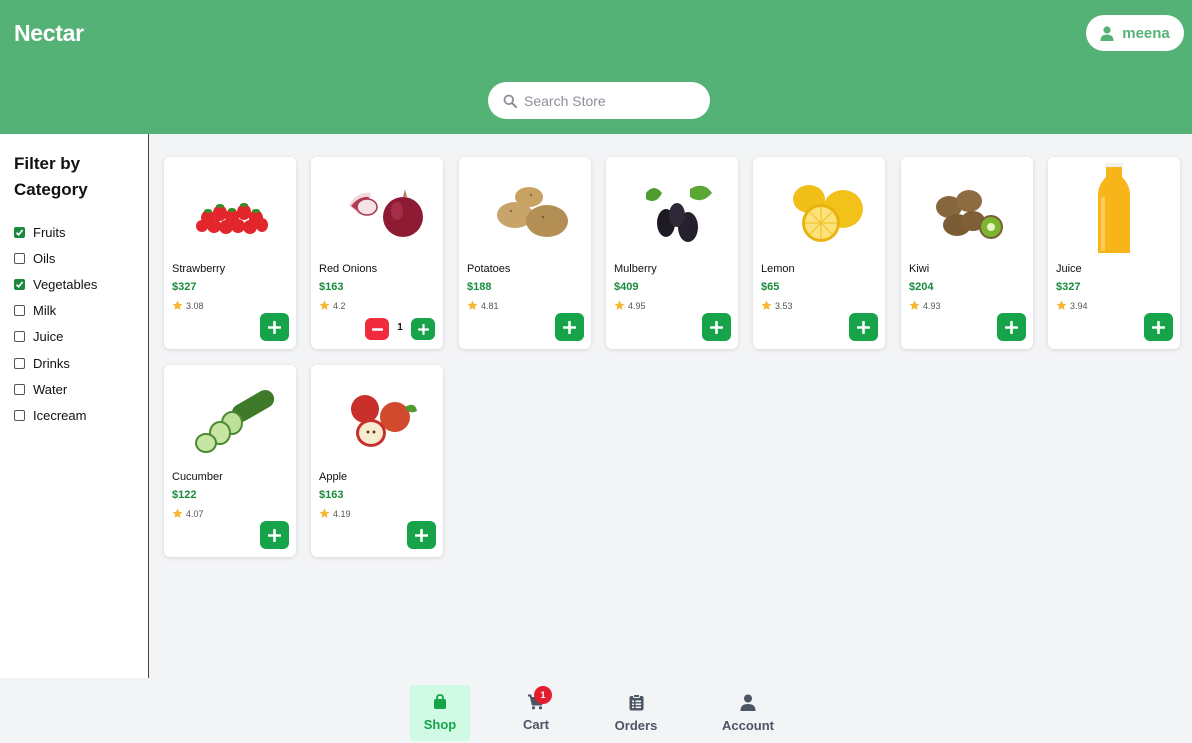 Image resolution: width=1192 pixels, height=743 pixels. I want to click on category-water: Water, so click(55, 389).